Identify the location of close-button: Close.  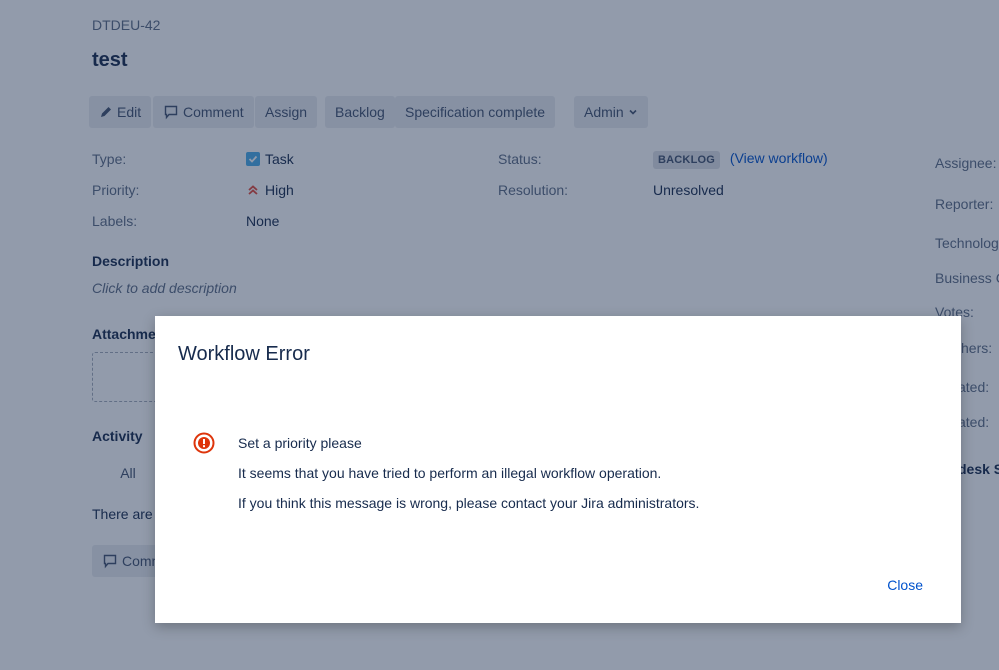
(905, 585).